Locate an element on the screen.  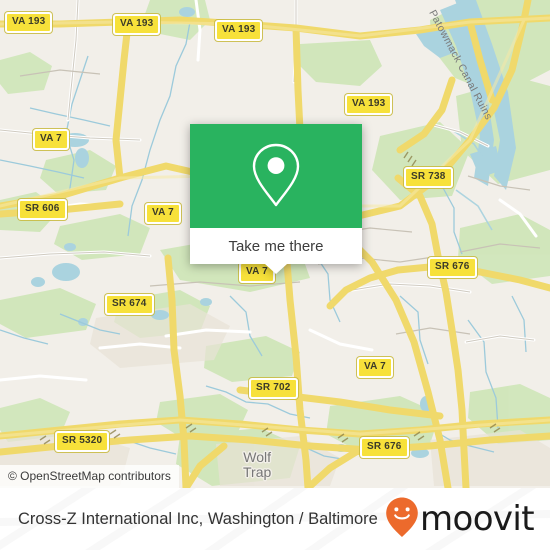
moovit-brand: moovit is located at coordinates (460, 519).